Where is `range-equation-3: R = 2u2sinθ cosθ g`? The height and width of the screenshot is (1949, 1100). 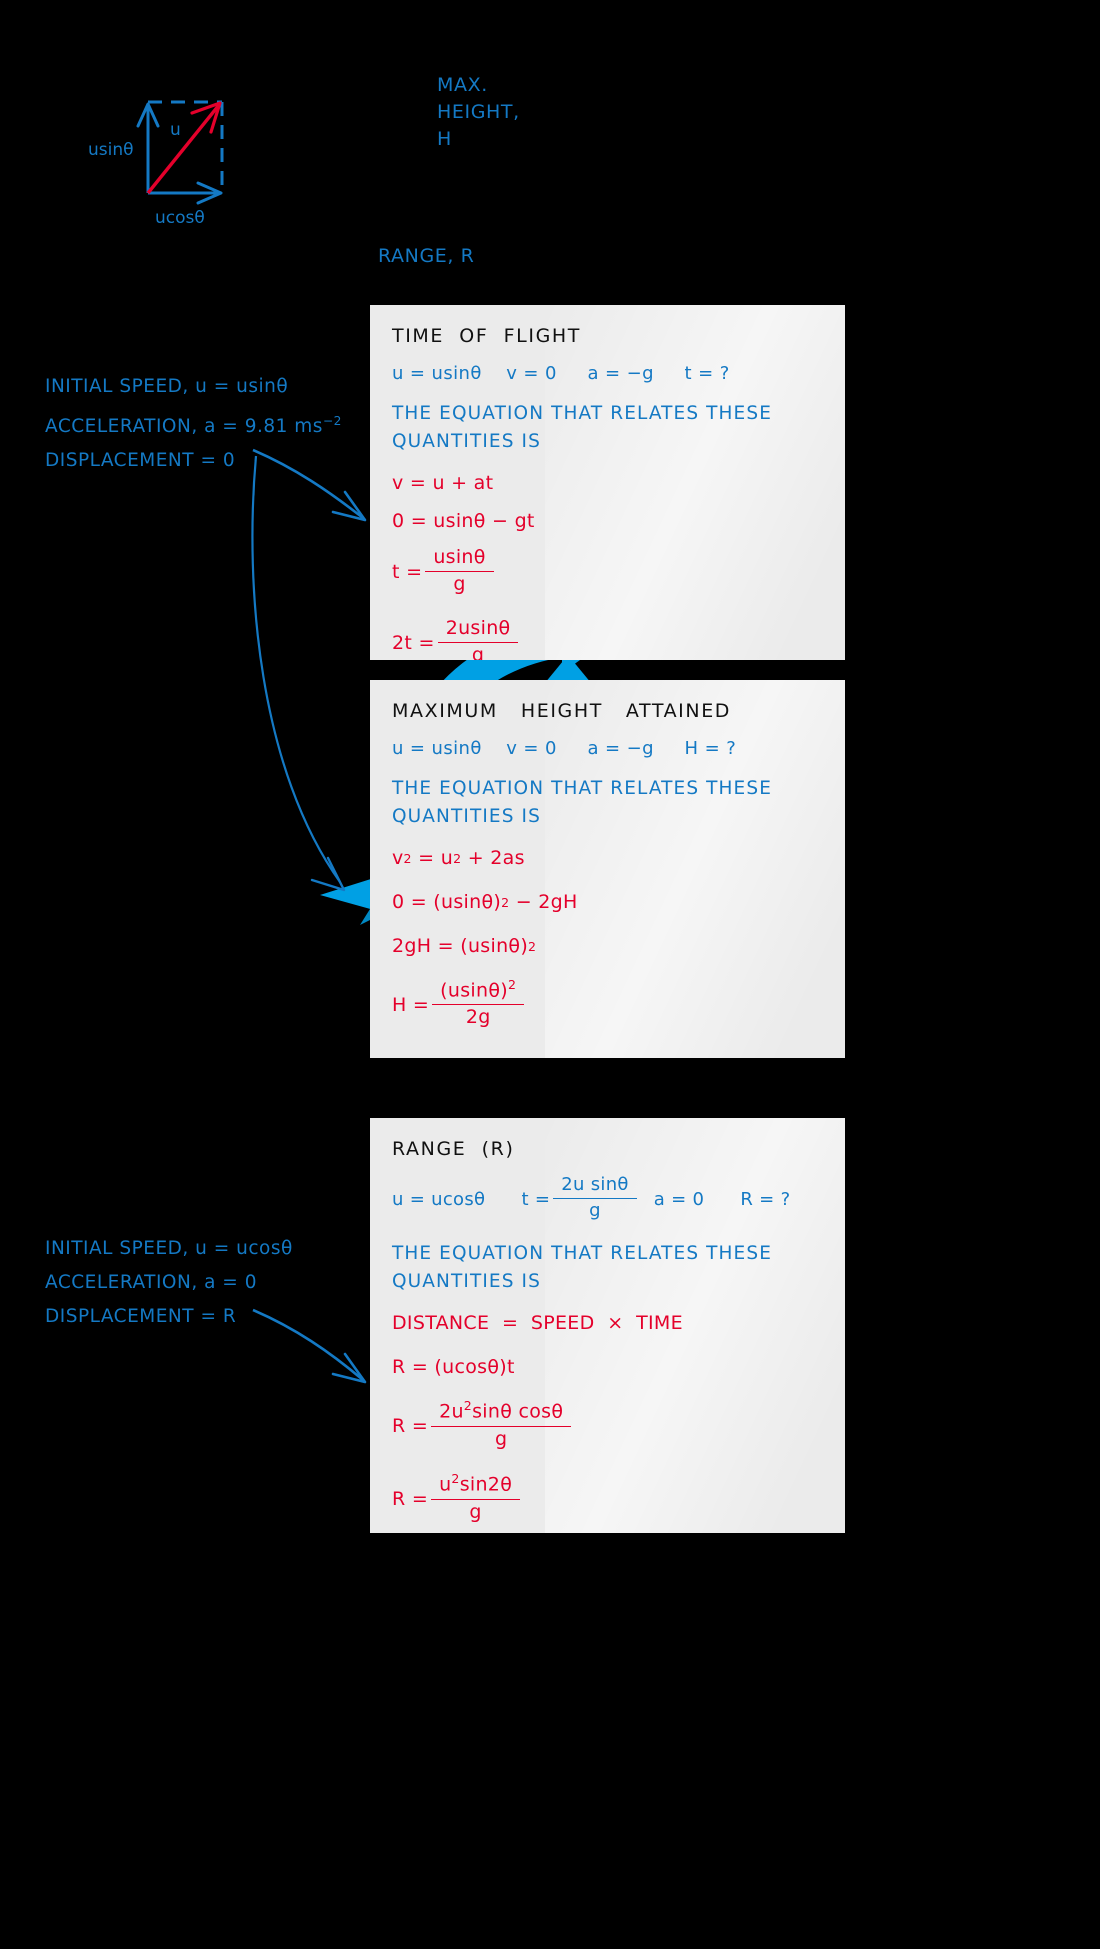
range-equation-3: R = 2u2sinθ cosθ g is located at coordinates (607, 1424).